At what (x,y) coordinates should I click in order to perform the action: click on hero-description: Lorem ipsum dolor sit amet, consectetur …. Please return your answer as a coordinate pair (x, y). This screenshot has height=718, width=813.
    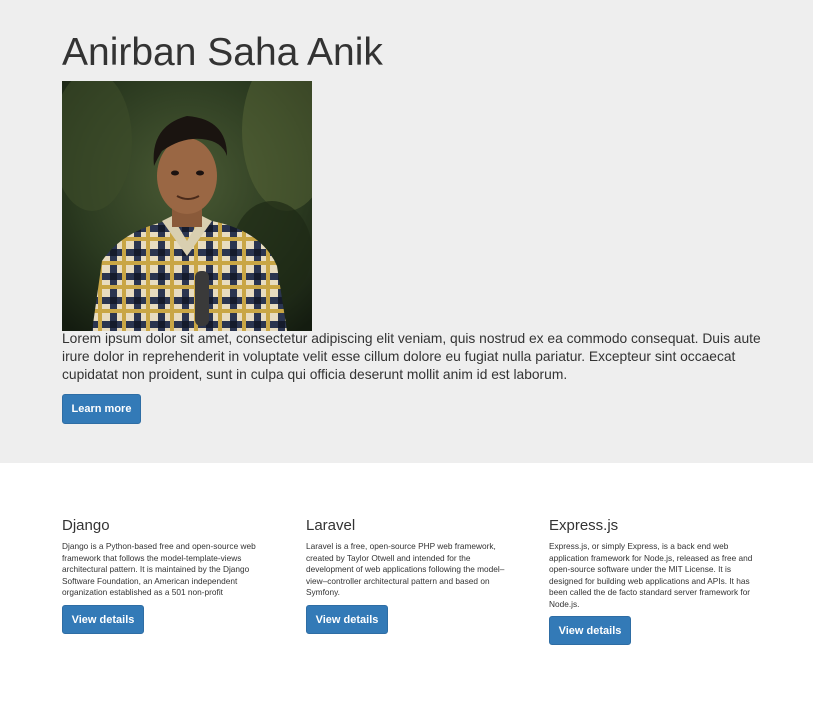
    Looking at the image, I should click on (411, 356).